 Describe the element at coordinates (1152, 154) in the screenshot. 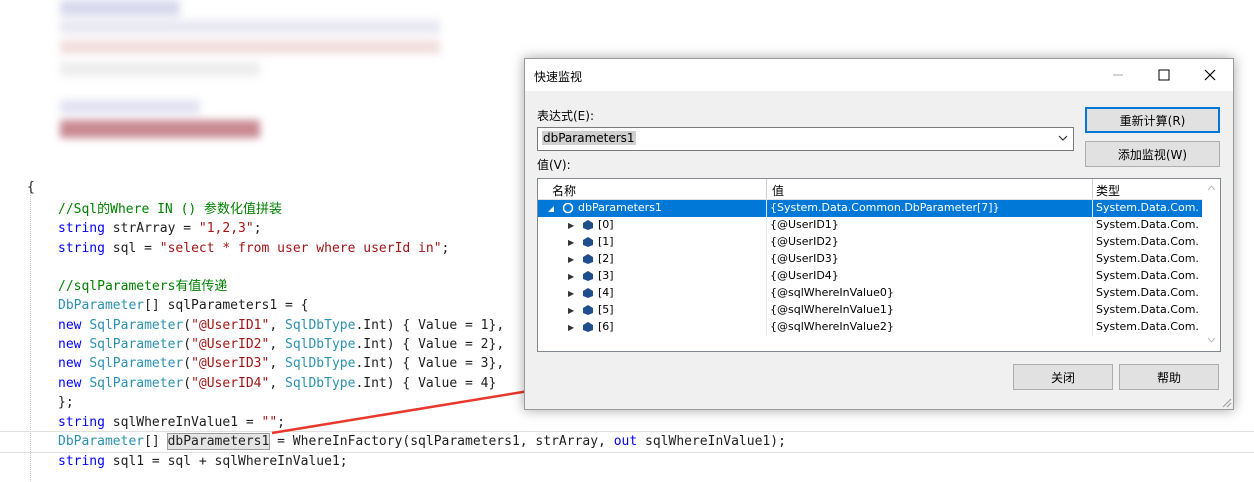

I see `add-watch-button: 添加监视(W)` at that location.